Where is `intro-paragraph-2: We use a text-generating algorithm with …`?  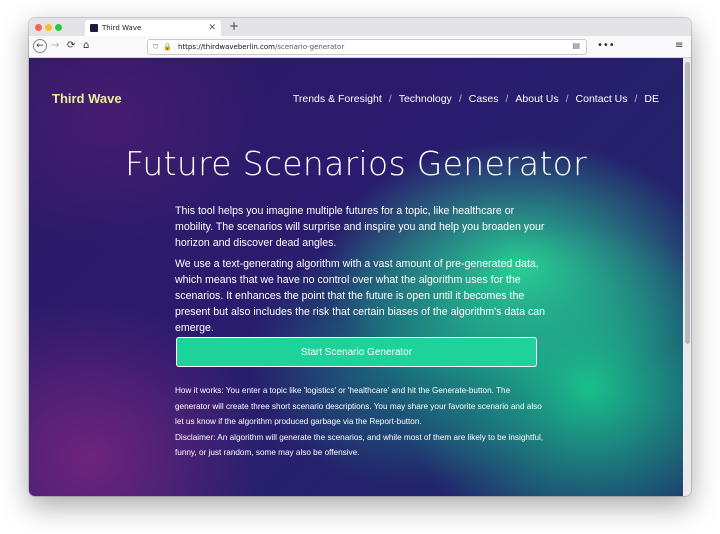 intro-paragraph-2: We use a text-generating algorithm with … is located at coordinates (360, 296).